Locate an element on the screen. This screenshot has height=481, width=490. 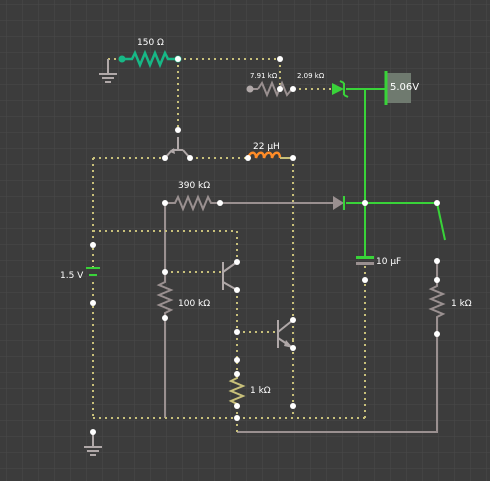
battery-label: 1.5 V is located at coordinates (72, 276).